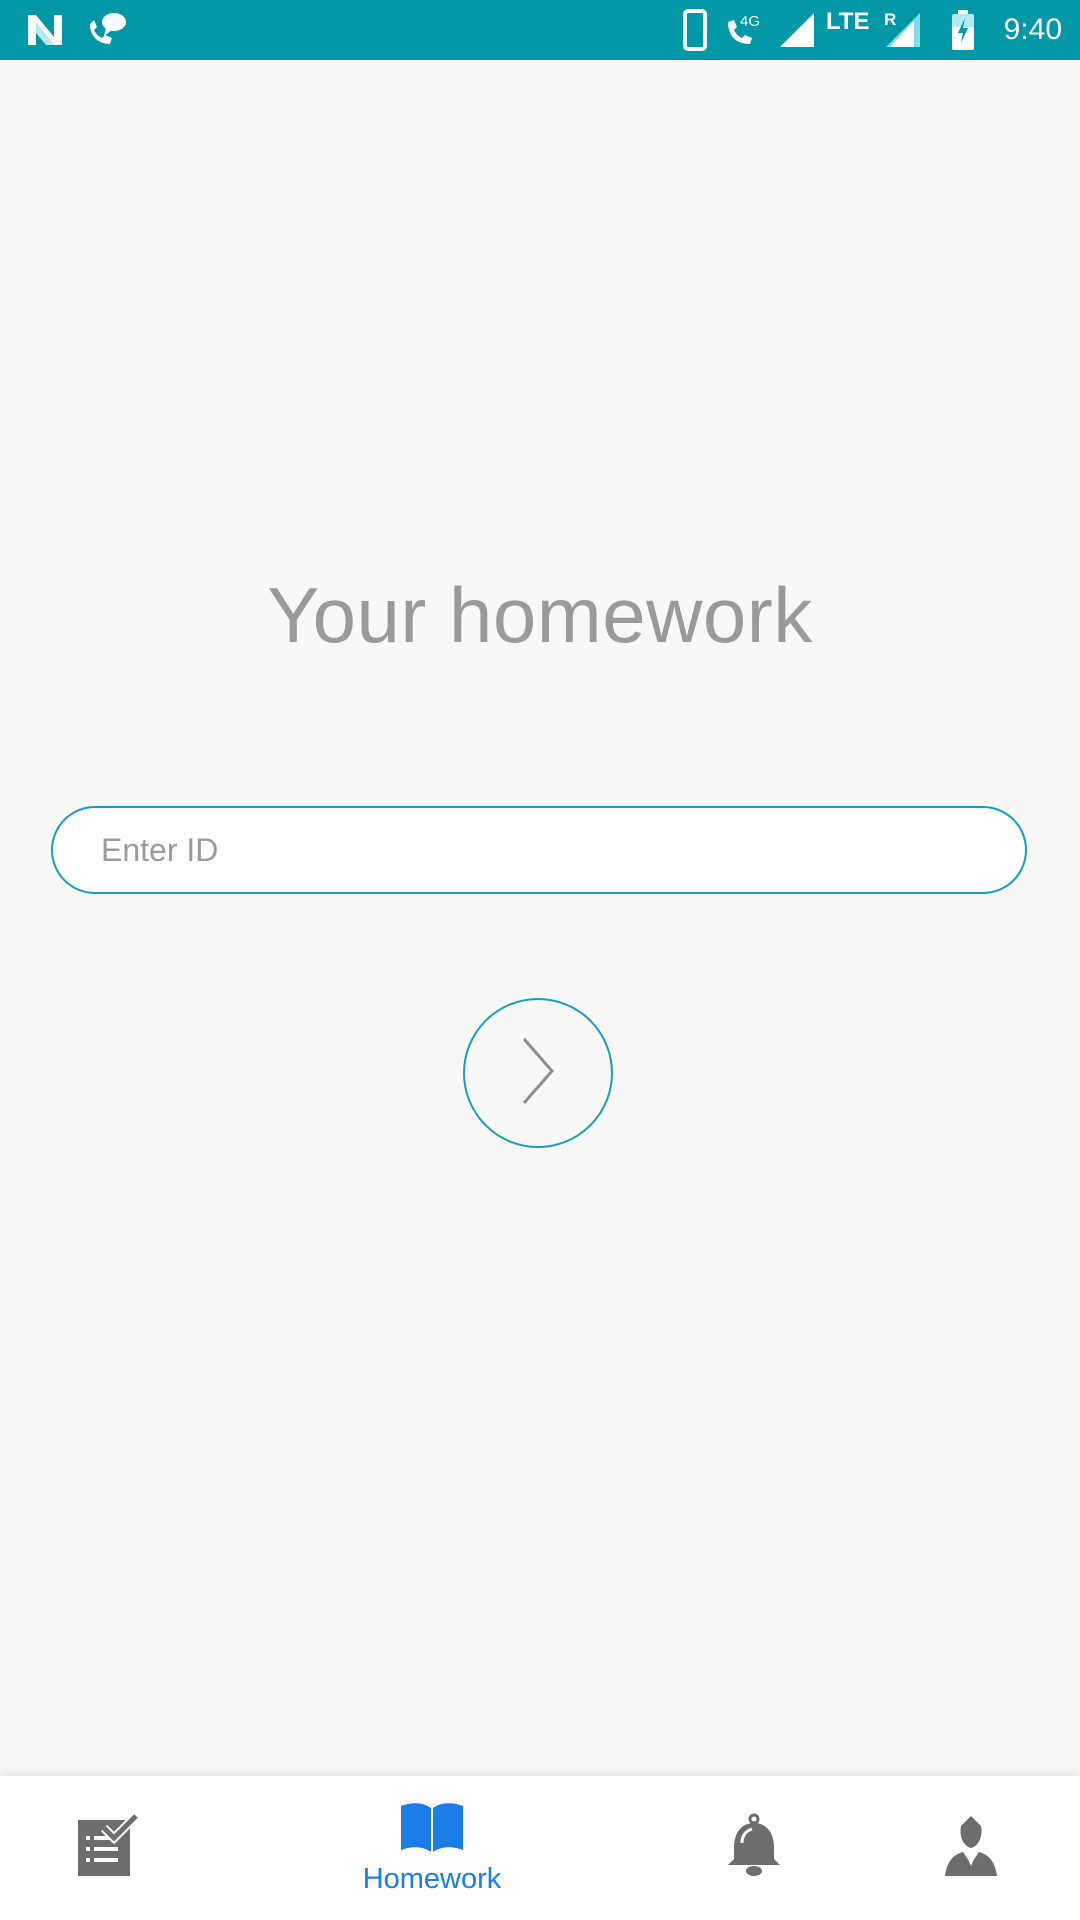 Image resolution: width=1080 pixels, height=1920 pixels. Describe the element at coordinates (540, 615) in the screenshot. I see `page-title: Your homework` at that location.